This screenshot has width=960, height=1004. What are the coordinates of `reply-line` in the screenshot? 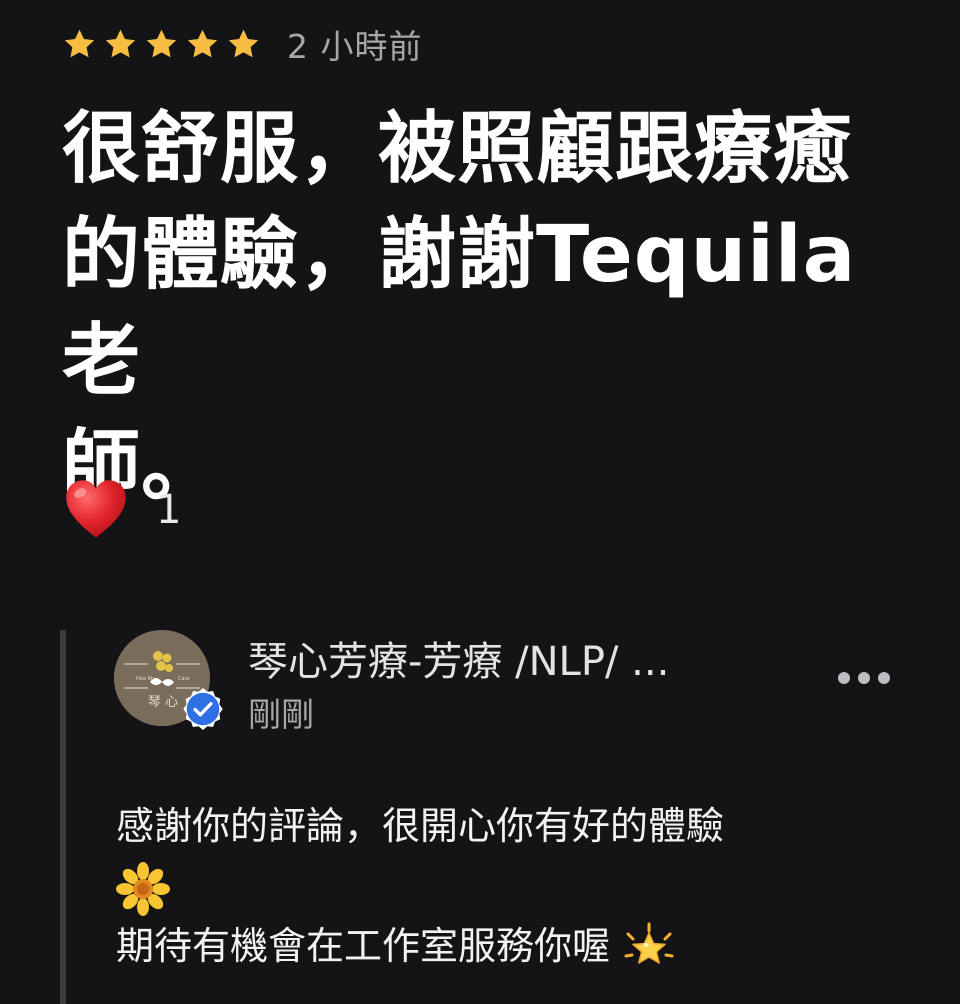 It's located at (516, 886).